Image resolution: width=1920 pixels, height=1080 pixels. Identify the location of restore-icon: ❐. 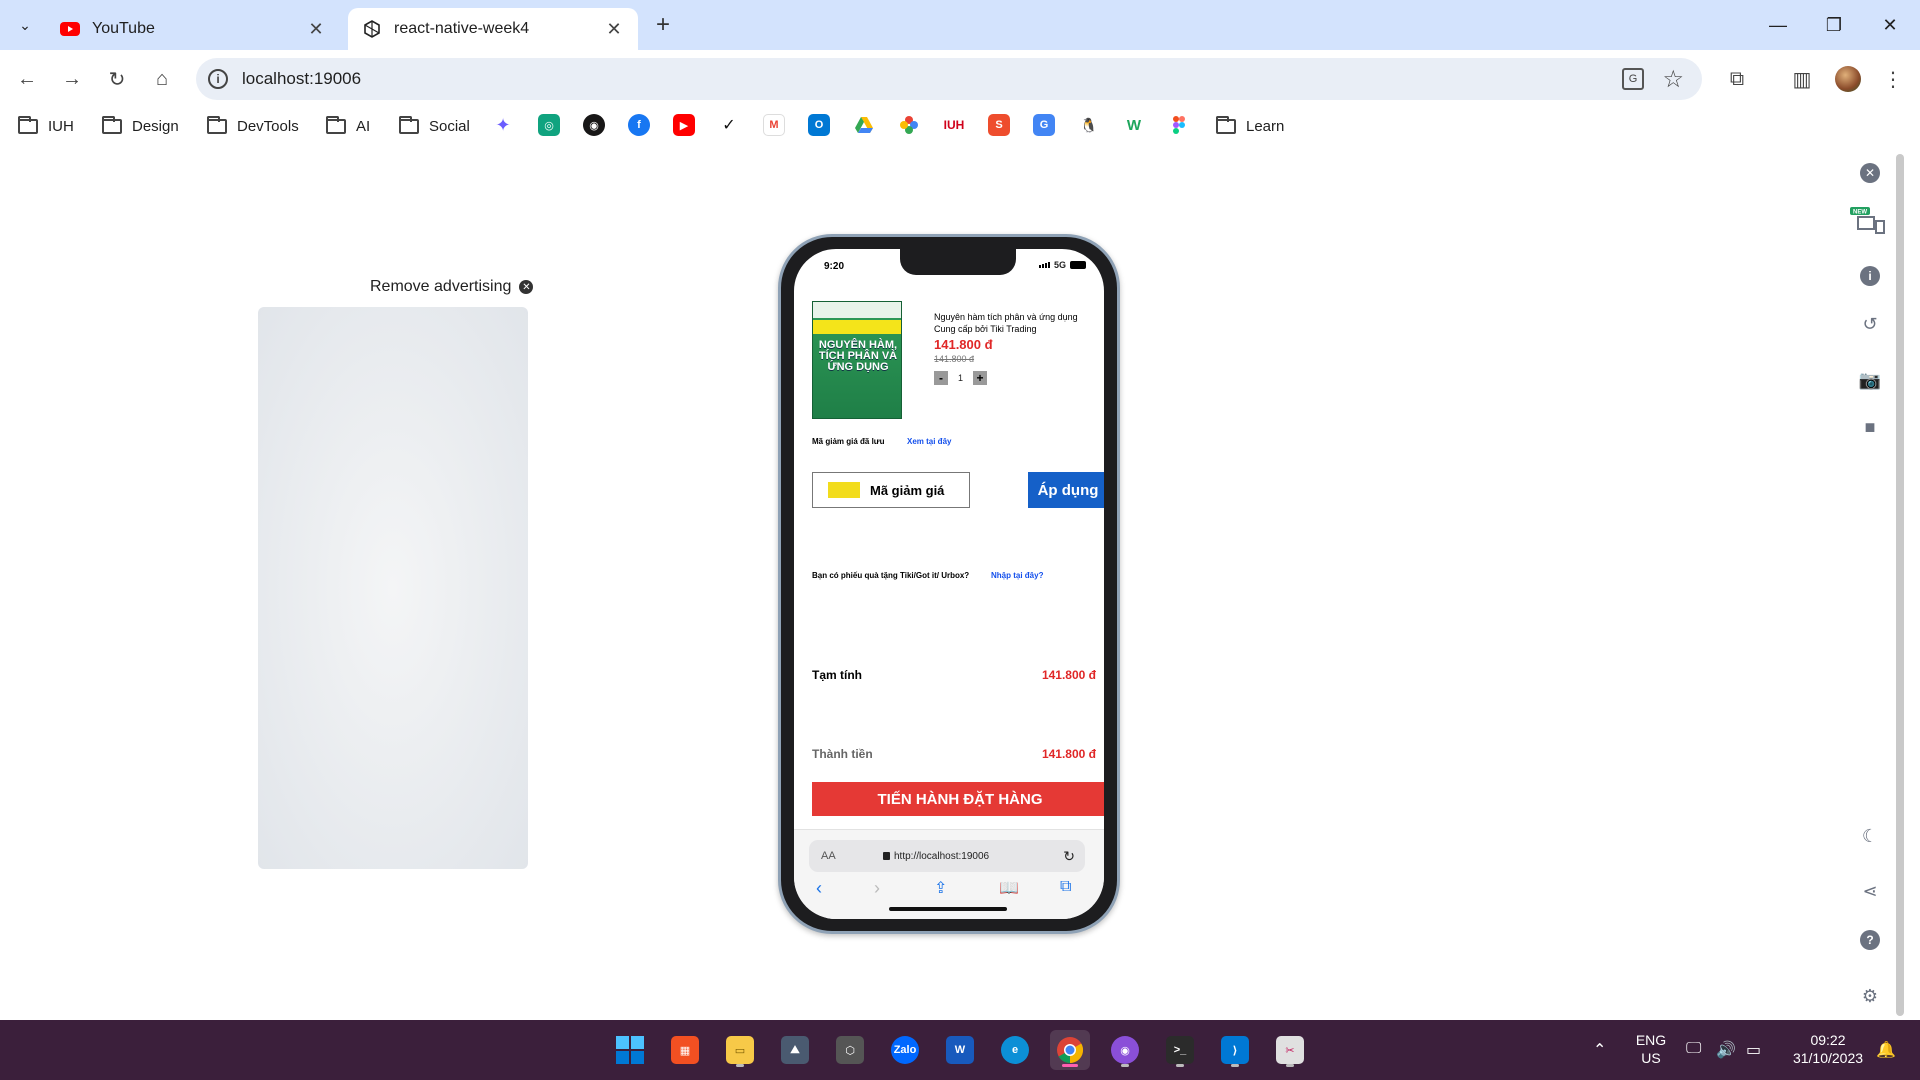
(1834, 25).